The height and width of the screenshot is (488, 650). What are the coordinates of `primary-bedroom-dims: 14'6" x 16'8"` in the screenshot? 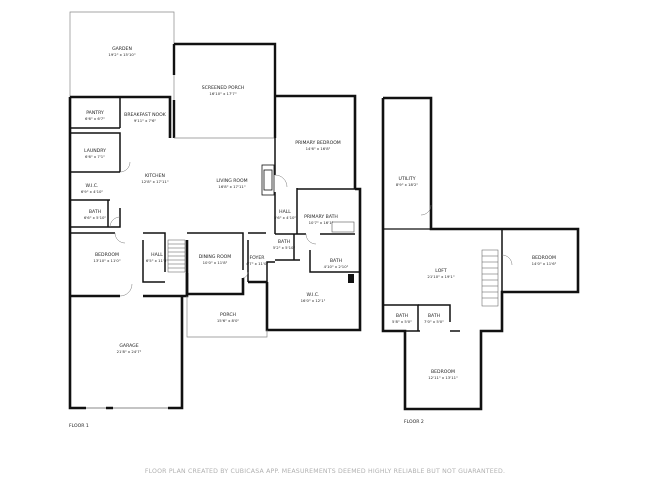 It's located at (318, 148).